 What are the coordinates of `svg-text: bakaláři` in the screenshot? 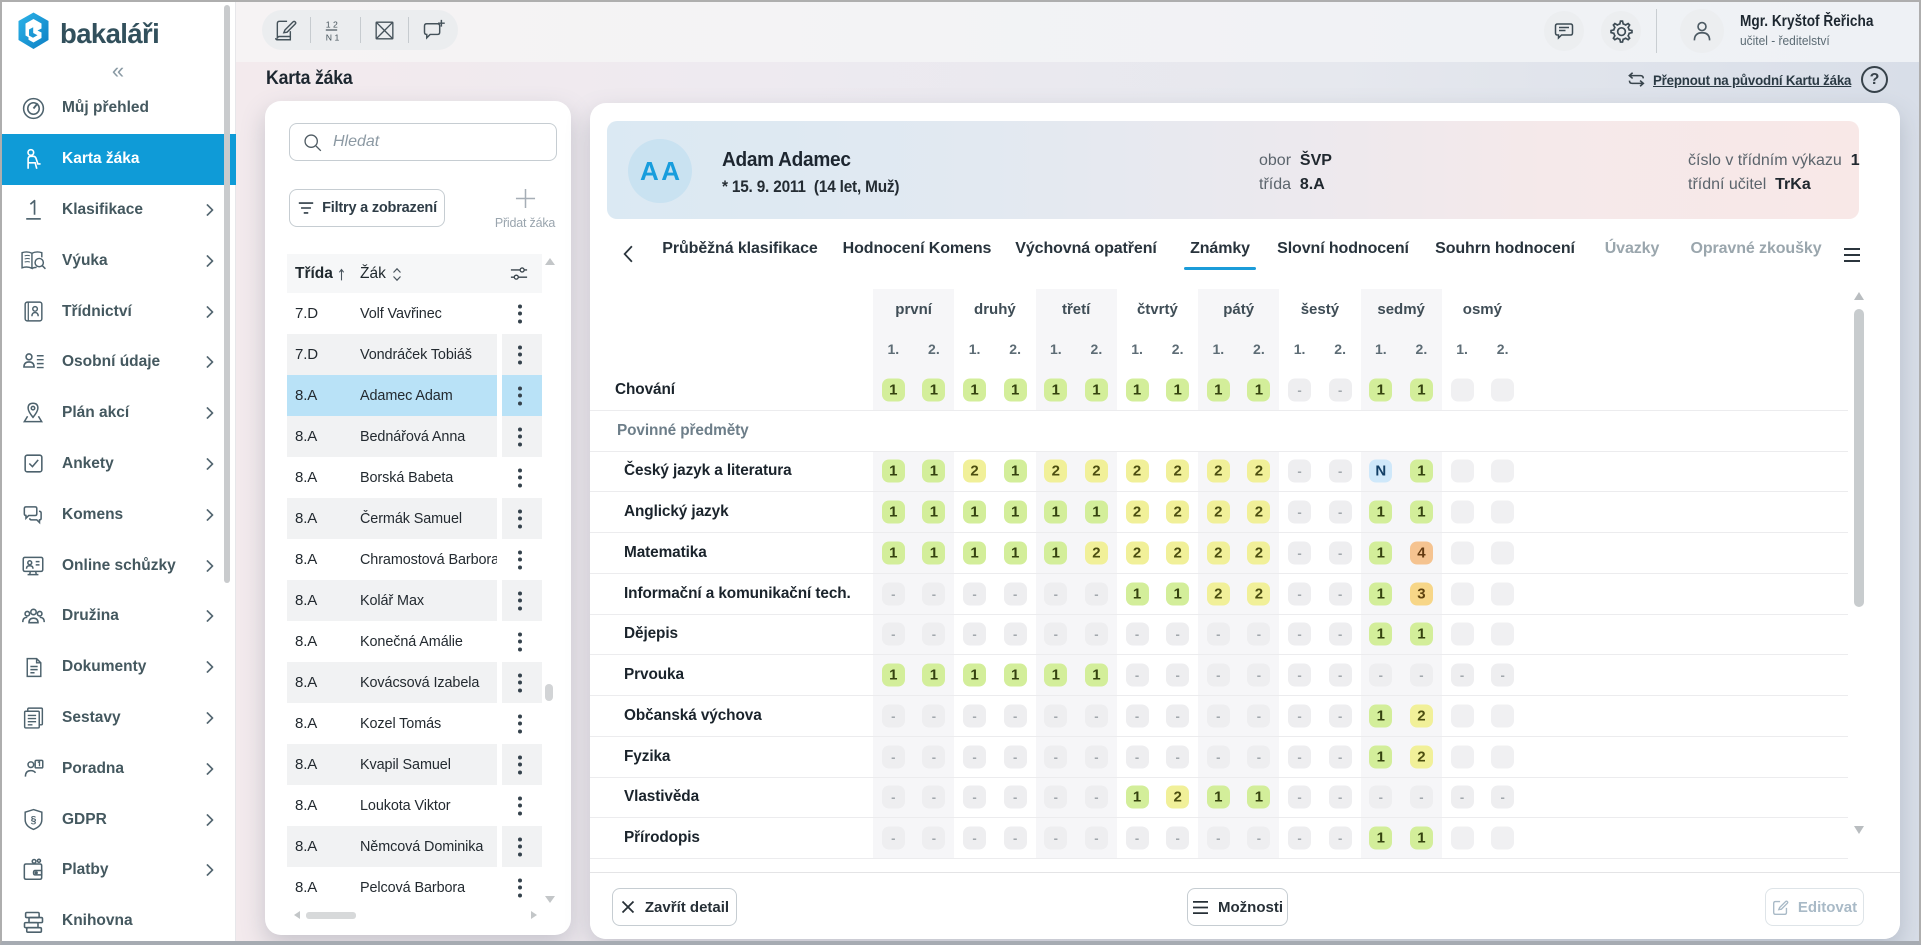 It's located at (109, 33).